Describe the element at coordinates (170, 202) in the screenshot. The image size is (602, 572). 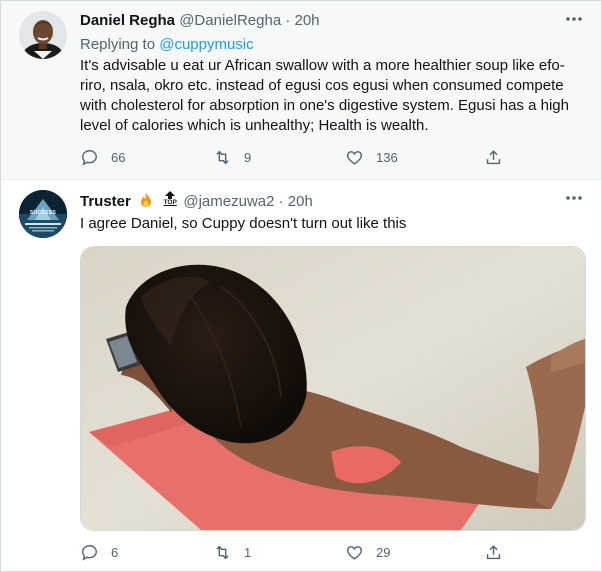
I see `top-badge-text: TOP` at that location.